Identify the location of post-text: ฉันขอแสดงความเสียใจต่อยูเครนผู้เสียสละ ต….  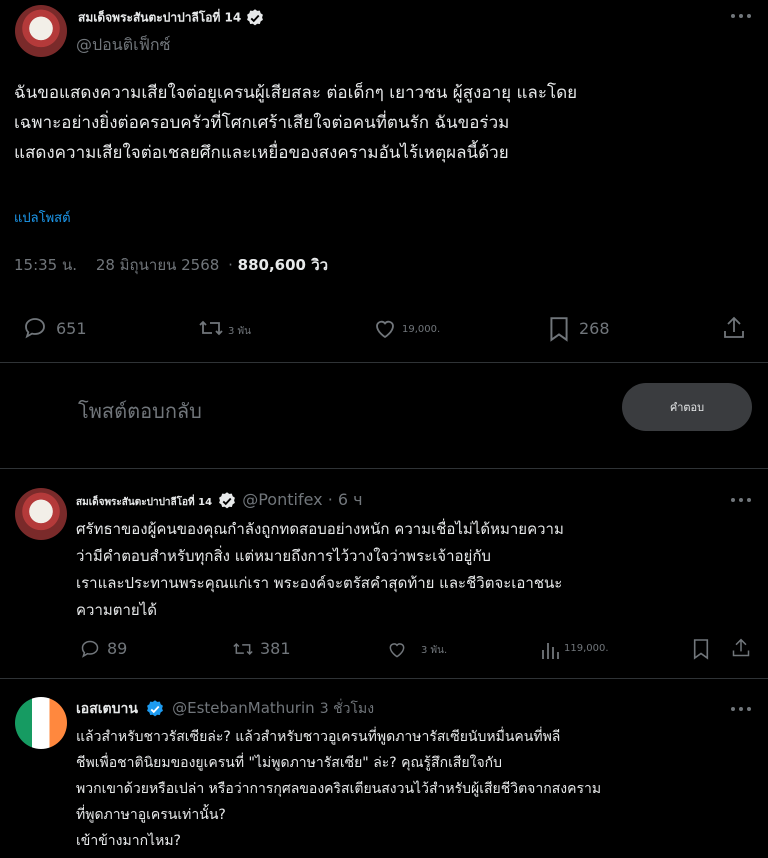
(384, 123).